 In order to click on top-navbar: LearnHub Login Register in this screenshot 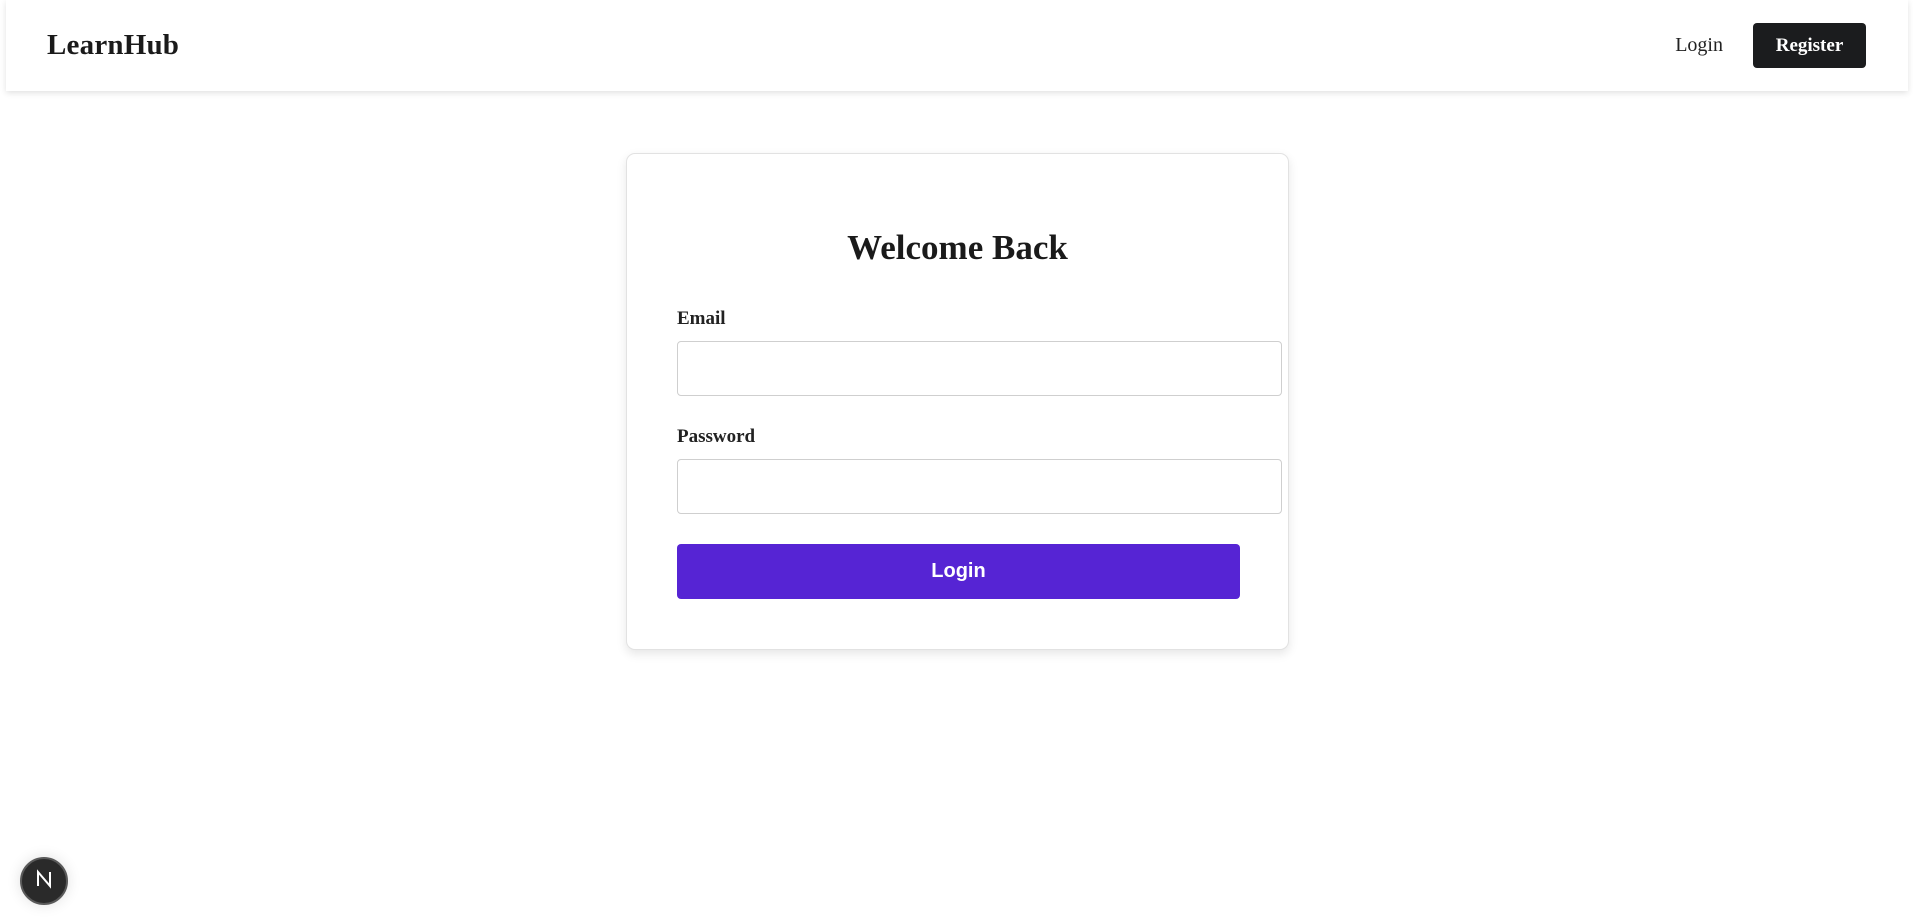, I will do `click(957, 45)`.